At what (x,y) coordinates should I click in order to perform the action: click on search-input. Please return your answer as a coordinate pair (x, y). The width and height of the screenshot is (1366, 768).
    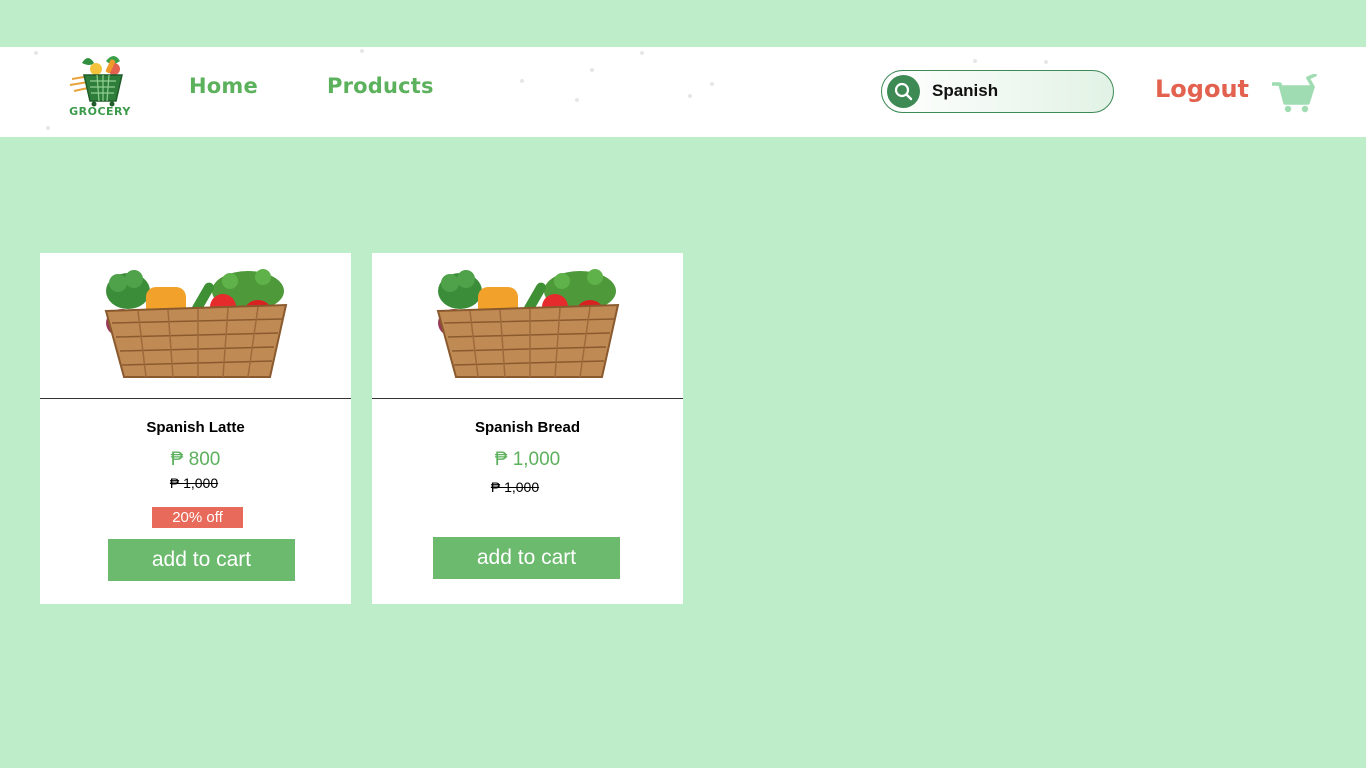
    Looking at the image, I should click on (1017, 91).